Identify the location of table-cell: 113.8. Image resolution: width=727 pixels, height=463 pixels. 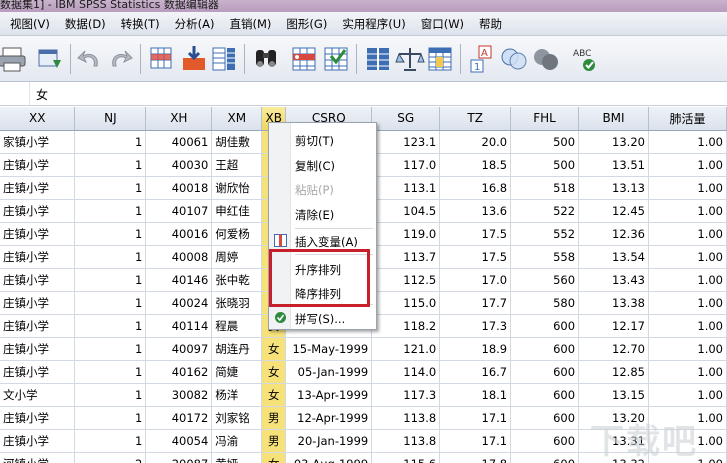
(406, 418).